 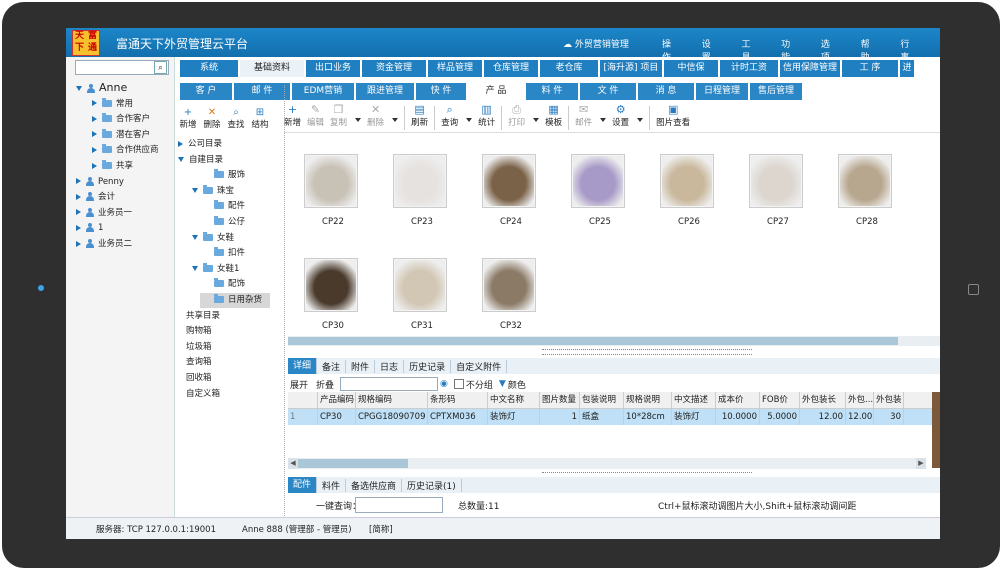 What do you see at coordinates (422, 294) in the screenshot?
I see `product-card: CP31` at bounding box center [422, 294].